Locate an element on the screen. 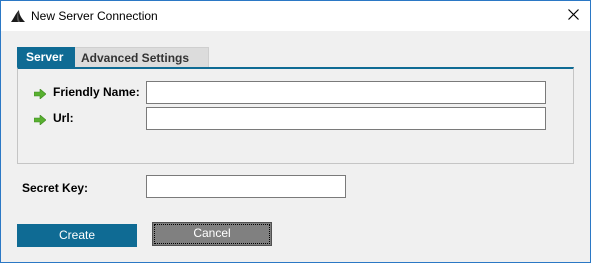  cancel-button: Cancel is located at coordinates (212, 234).